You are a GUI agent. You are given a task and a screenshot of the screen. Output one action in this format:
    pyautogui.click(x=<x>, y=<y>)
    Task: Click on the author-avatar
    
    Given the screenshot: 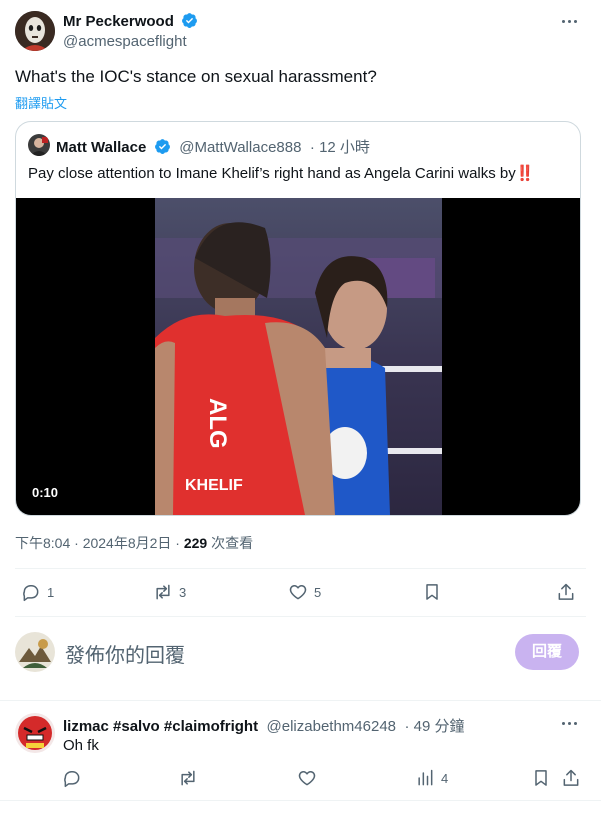 What is the action you would take?
    pyautogui.click(x=35, y=31)
    